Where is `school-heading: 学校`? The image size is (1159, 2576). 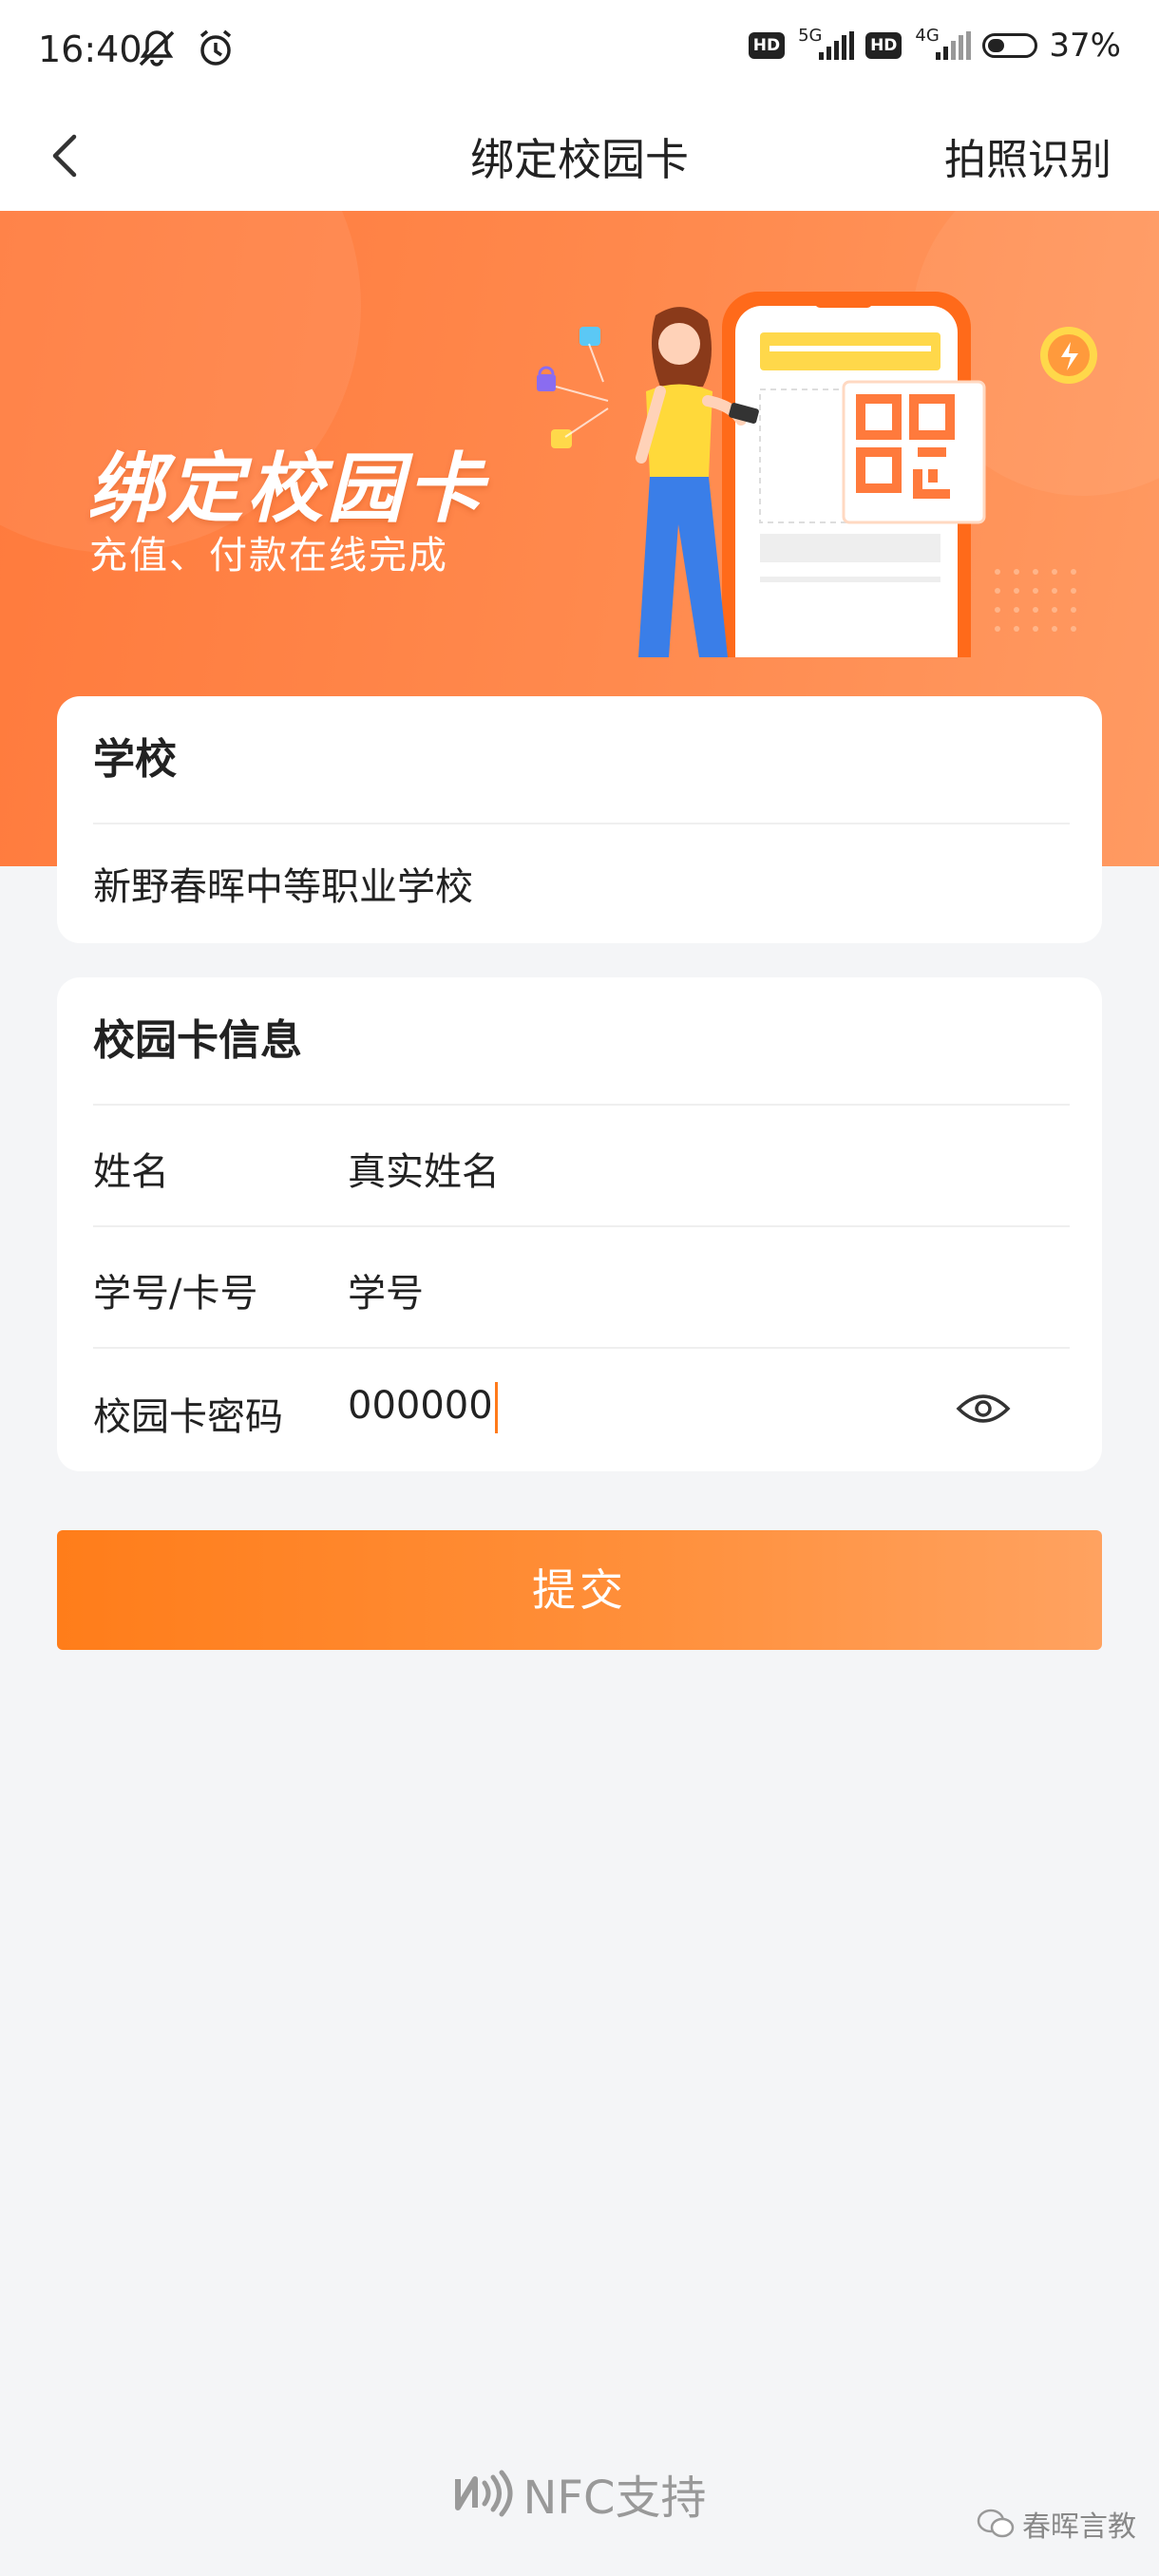
school-heading: 学校 is located at coordinates (135, 759).